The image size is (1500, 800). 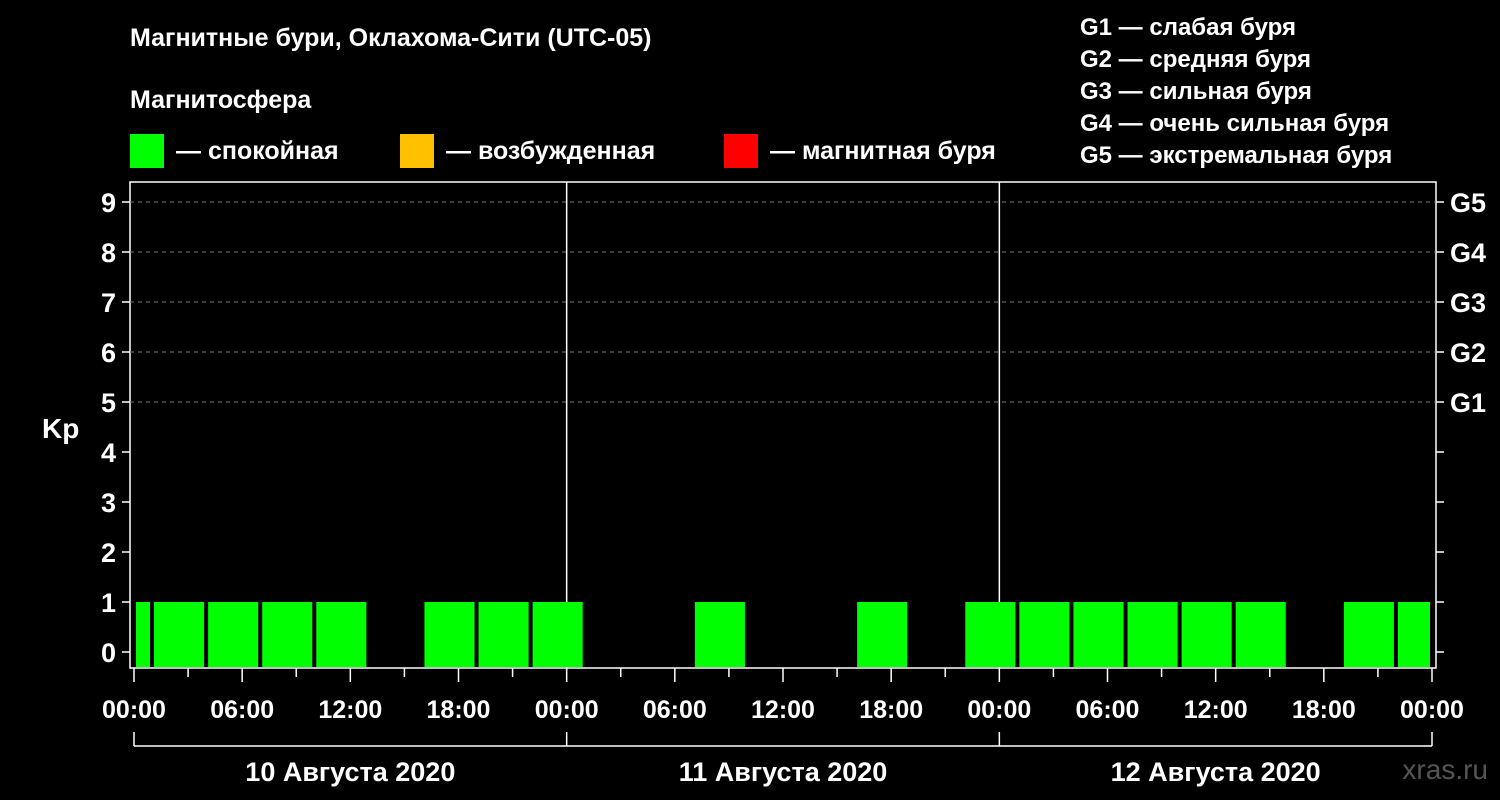 I want to click on y-tick-label: 2, so click(x=108, y=553).